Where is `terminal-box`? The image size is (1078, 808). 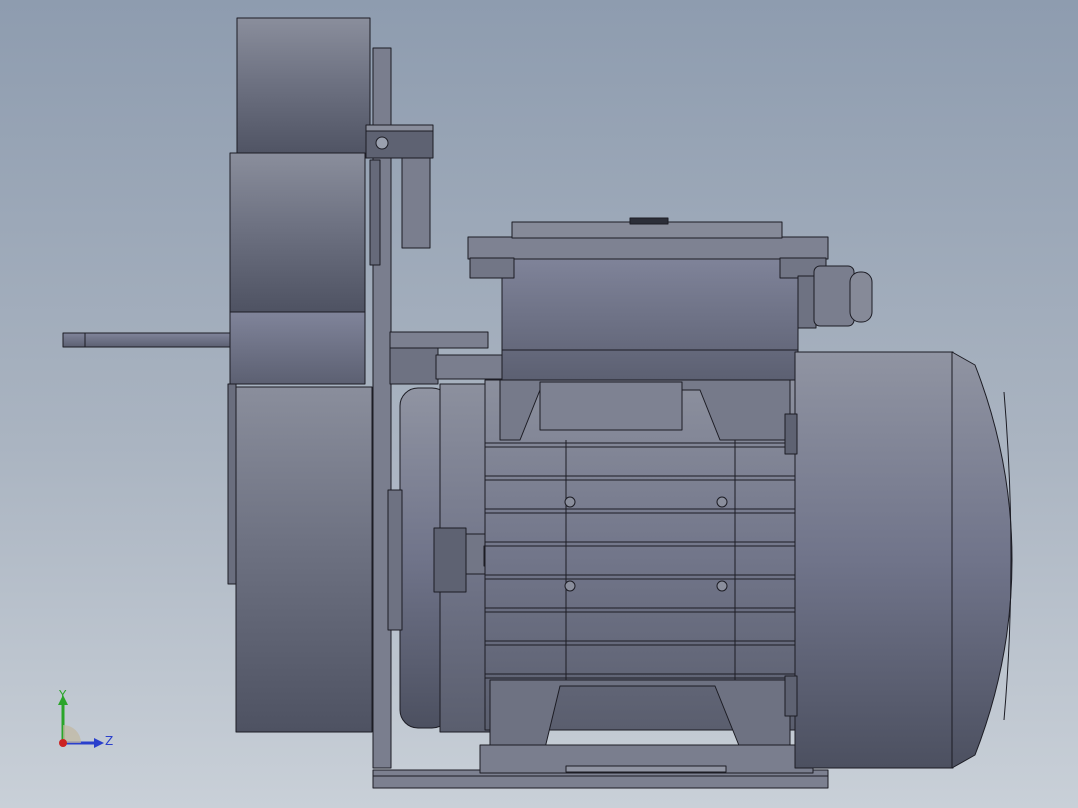 terminal-box is located at coordinates (648, 299).